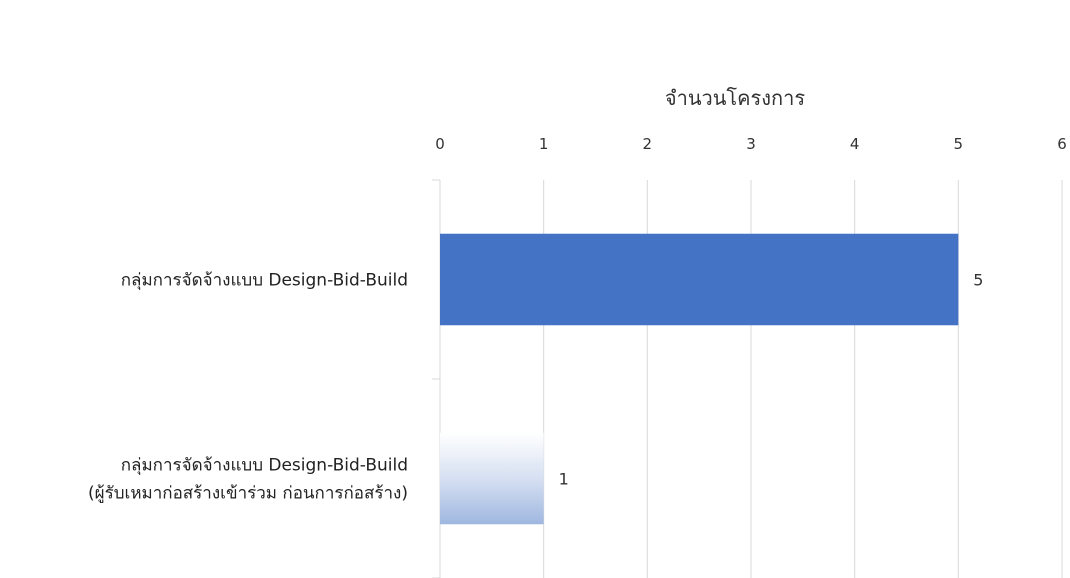 This screenshot has width=1070, height=578. What do you see at coordinates (855, 144) in the screenshot?
I see `x-tick-label: 4` at bounding box center [855, 144].